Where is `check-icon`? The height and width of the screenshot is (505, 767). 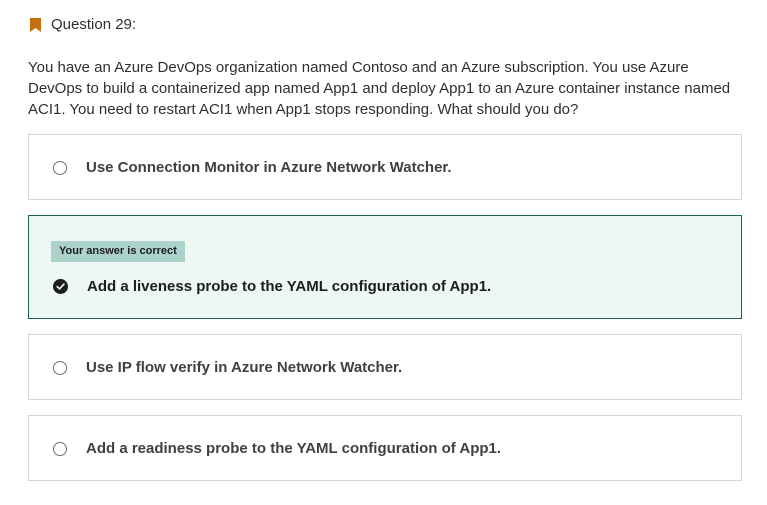 check-icon is located at coordinates (60, 286).